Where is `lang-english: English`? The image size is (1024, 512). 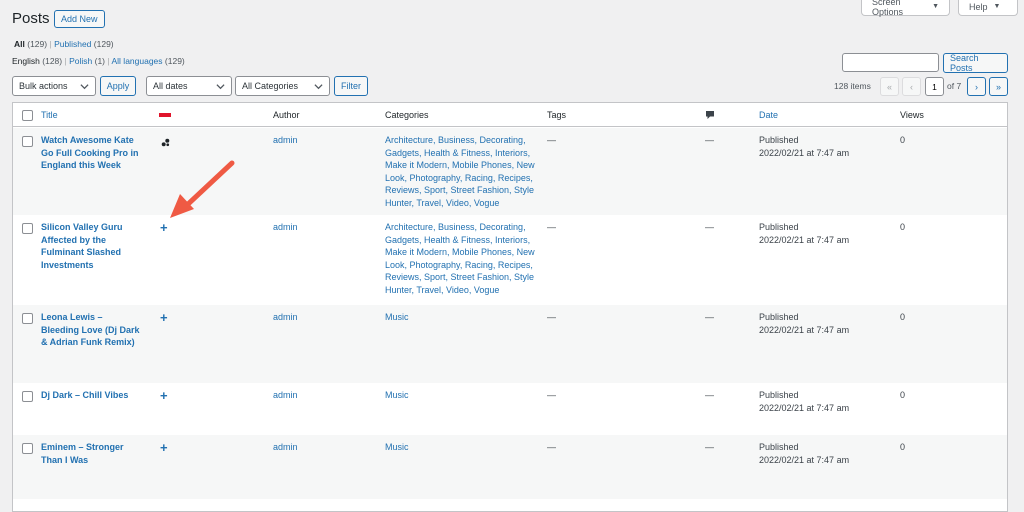
lang-english: English is located at coordinates (26, 61).